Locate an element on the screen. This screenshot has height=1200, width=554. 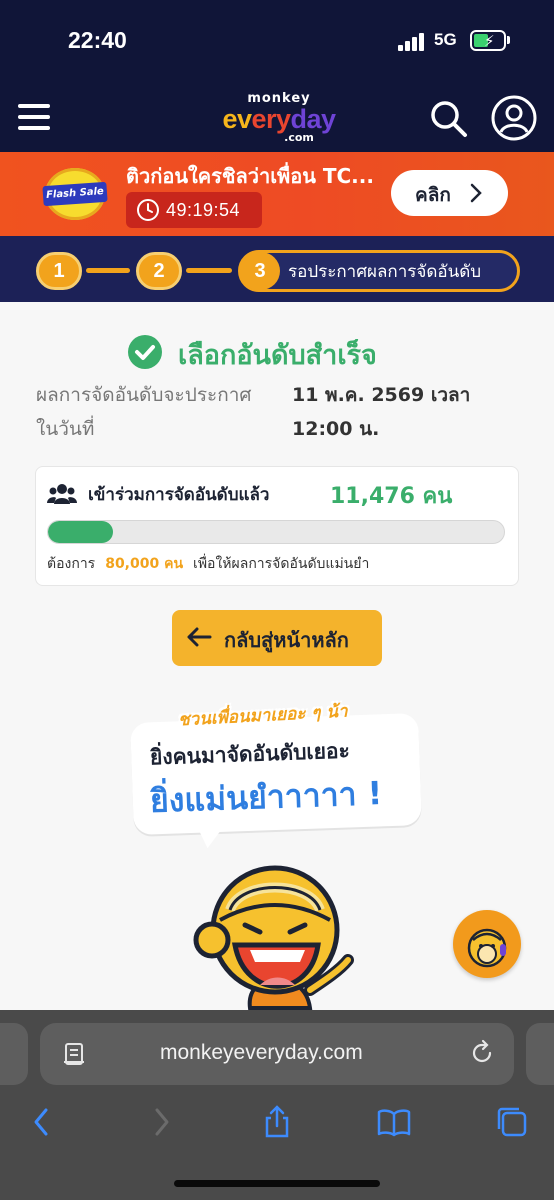
search-icon is located at coordinates (448, 118).